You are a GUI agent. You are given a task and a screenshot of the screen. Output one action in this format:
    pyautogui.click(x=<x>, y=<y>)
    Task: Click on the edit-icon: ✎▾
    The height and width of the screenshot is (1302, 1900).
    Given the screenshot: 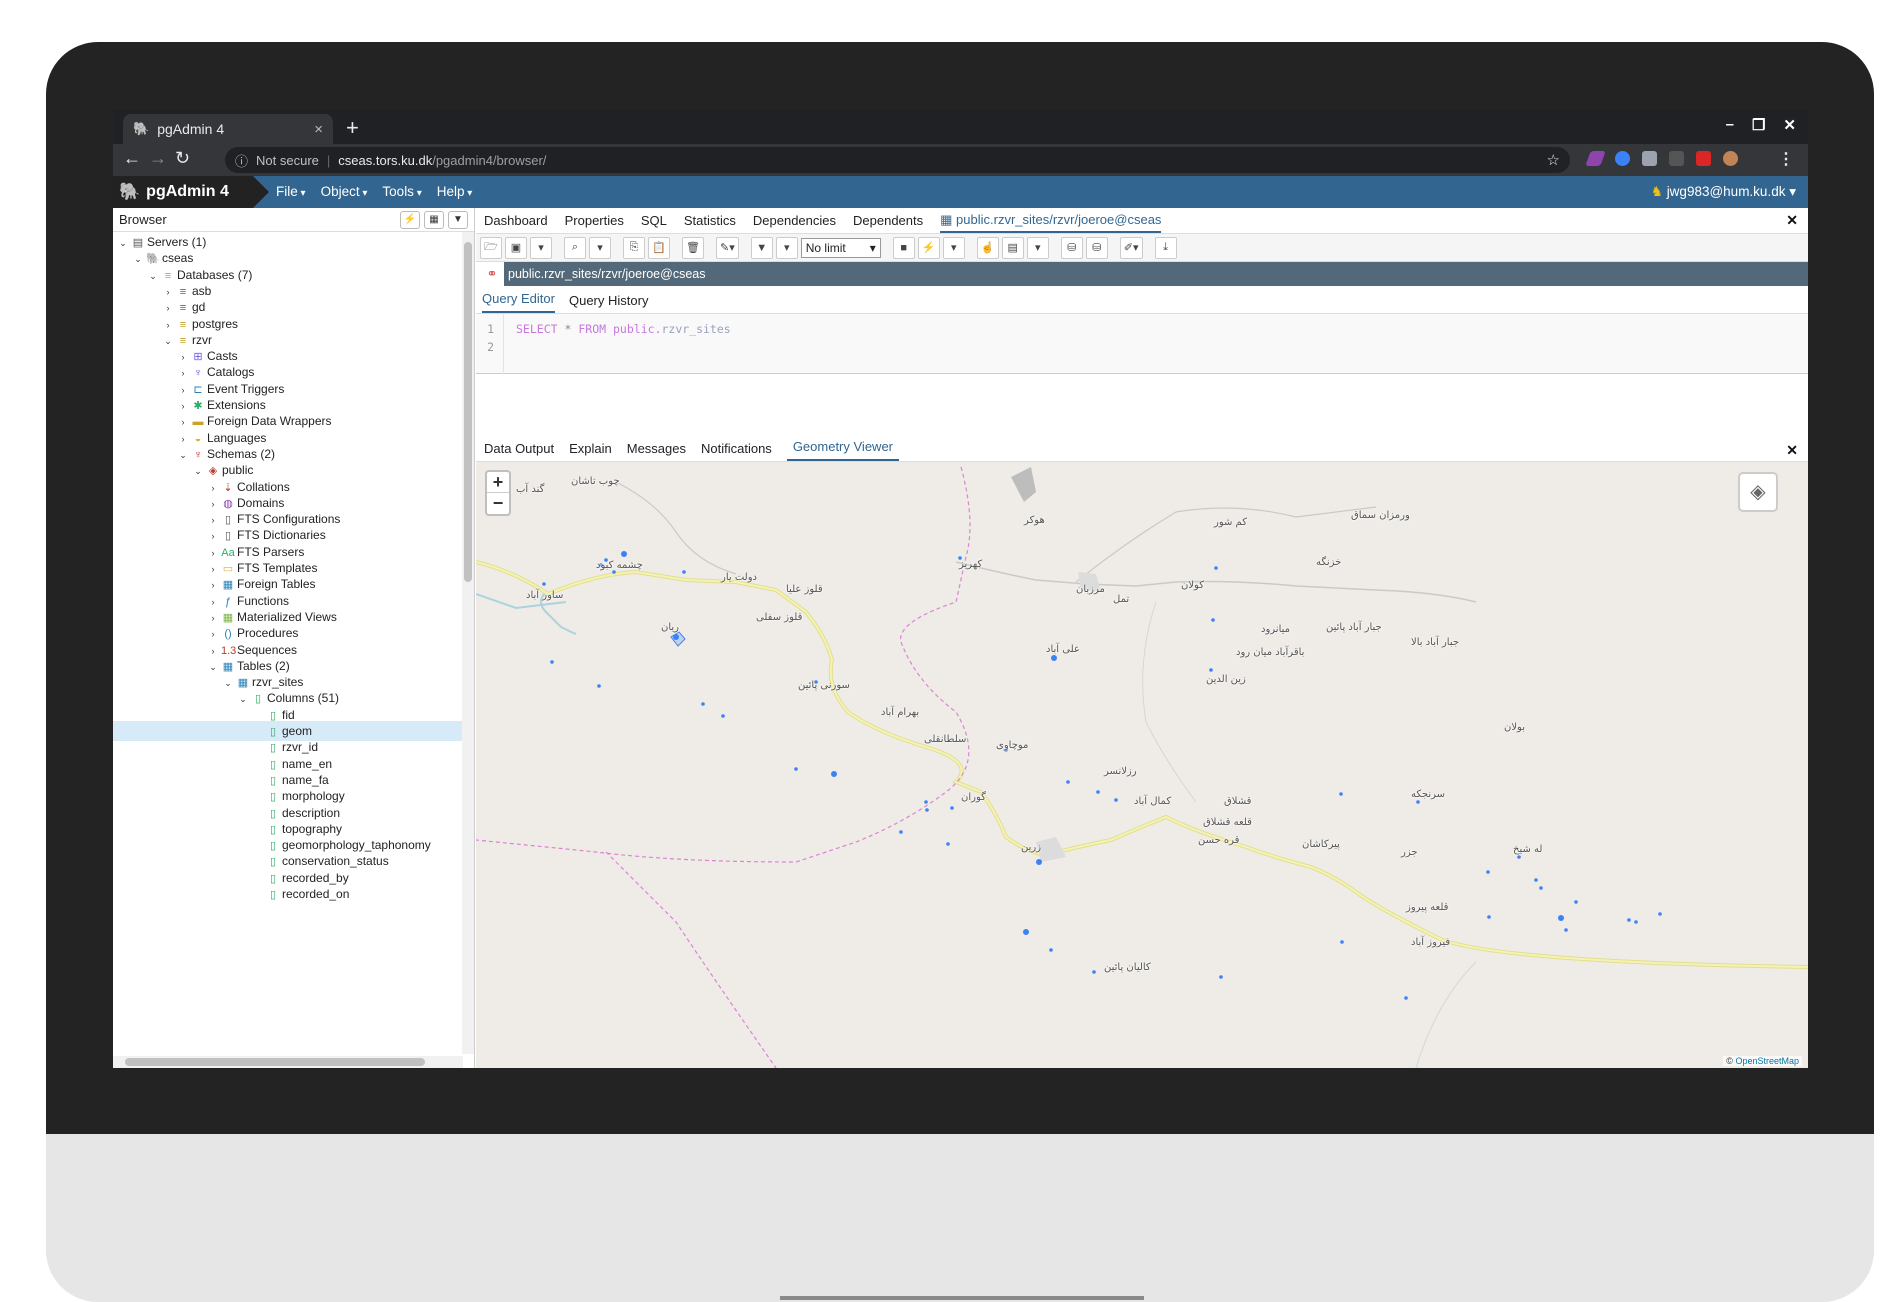 What is the action you would take?
    pyautogui.click(x=727, y=247)
    